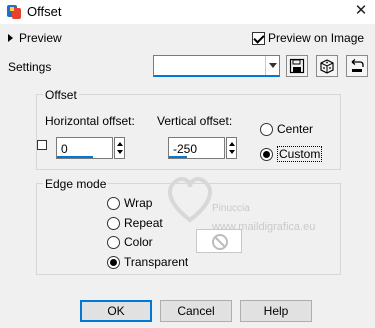  Describe the element at coordinates (316, 38) in the screenshot. I see `preview-on-image-label: Preview on Image` at that location.